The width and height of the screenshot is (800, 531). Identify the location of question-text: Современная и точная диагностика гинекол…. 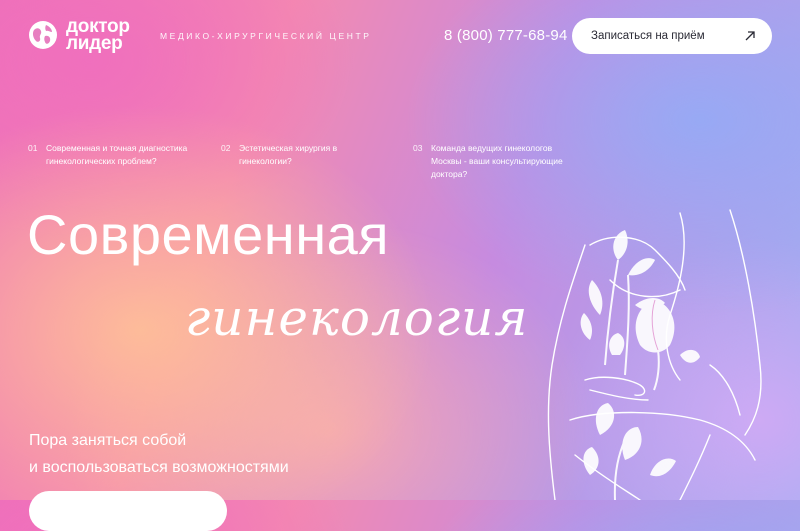
(117, 154).